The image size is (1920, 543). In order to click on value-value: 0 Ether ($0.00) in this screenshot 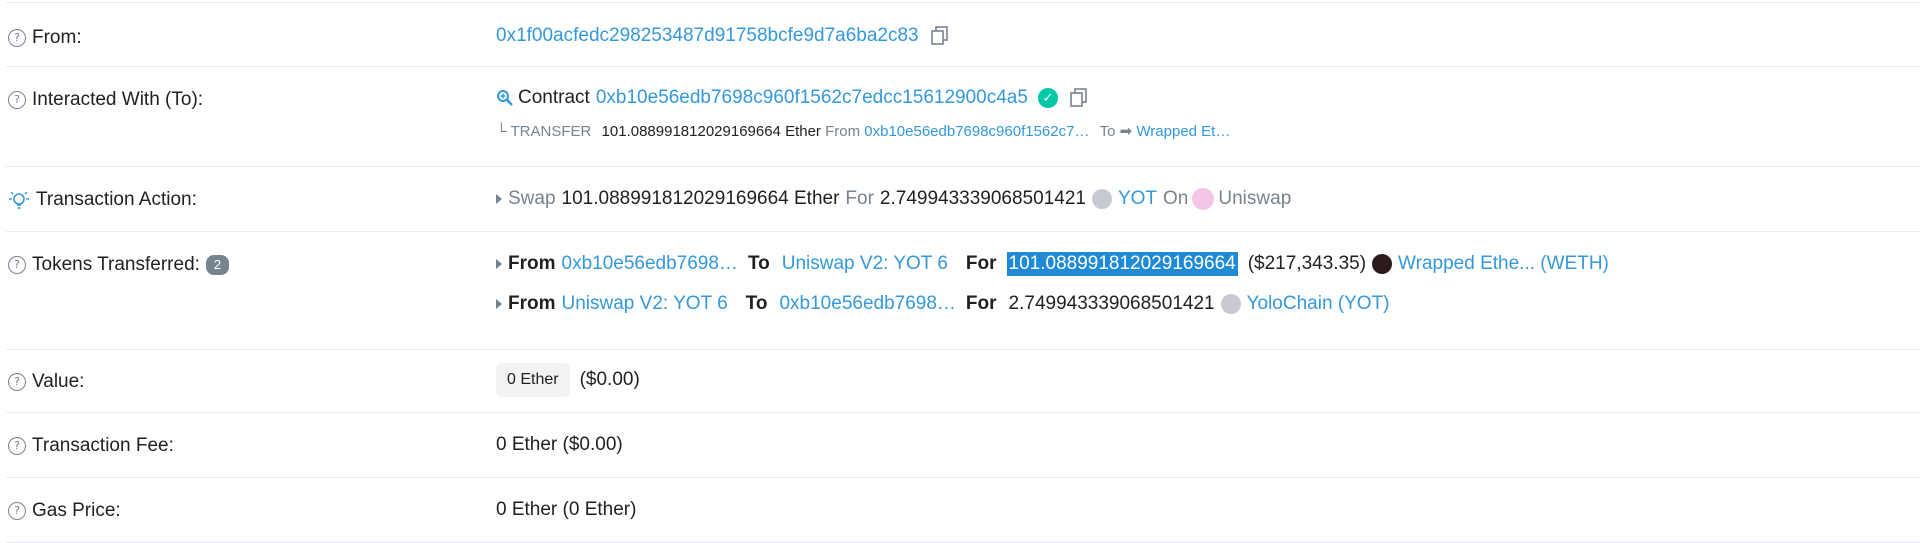, I will do `click(568, 380)`.